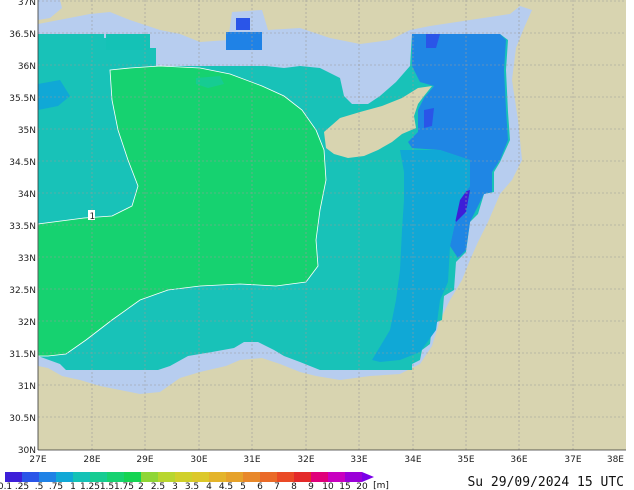  Describe the element at coordinates (22, 99) in the screenshot. I see `lat-tick-label: 35.5N` at that location.